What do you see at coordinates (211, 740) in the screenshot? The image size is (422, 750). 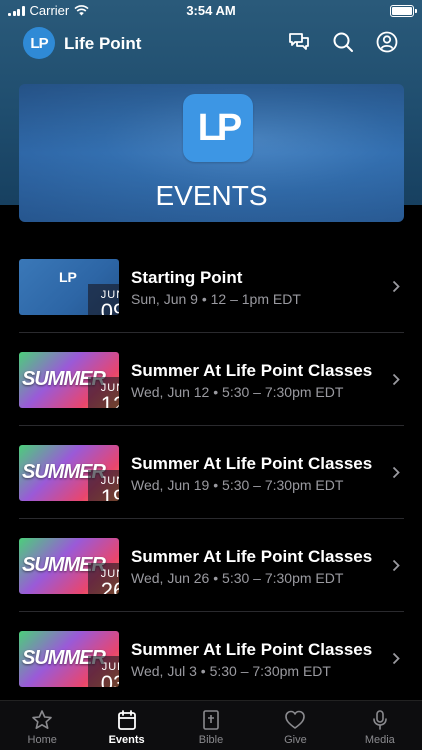 I see `tab-label: Bible` at bounding box center [211, 740].